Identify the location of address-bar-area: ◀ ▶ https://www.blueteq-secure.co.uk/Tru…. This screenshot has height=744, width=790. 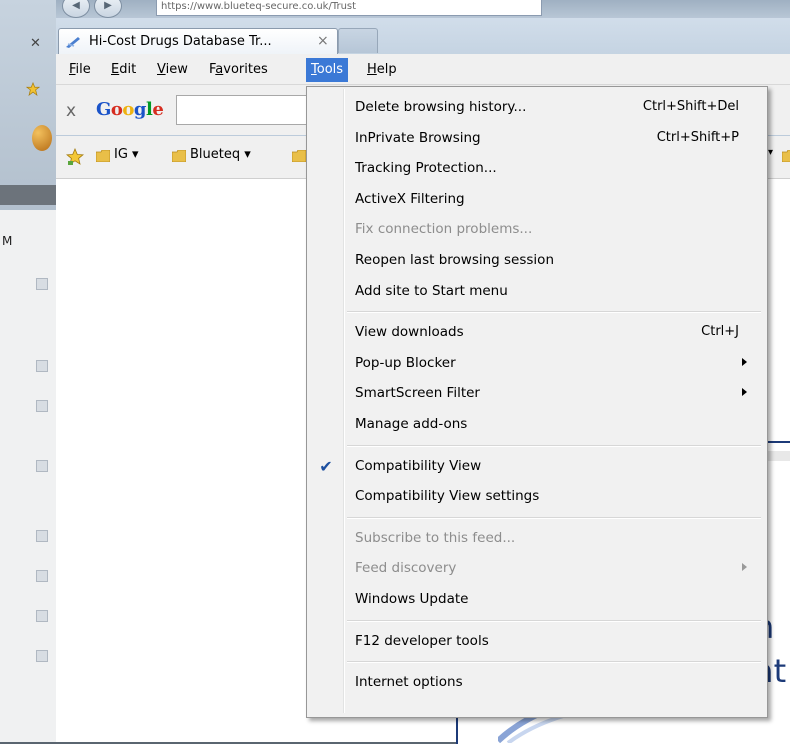
(423, 9).